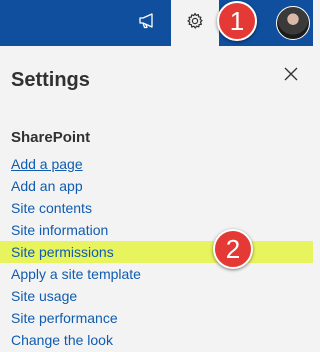 The width and height of the screenshot is (320, 352). What do you see at coordinates (156, 164) in the screenshot?
I see `link-add-page: Add a page` at bounding box center [156, 164].